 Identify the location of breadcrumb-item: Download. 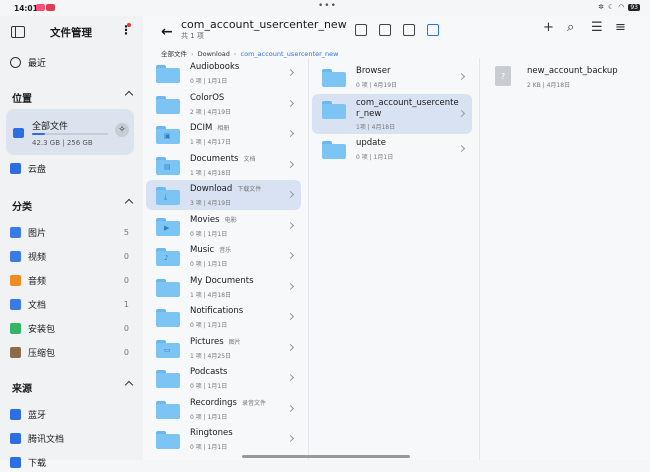
(214, 54).